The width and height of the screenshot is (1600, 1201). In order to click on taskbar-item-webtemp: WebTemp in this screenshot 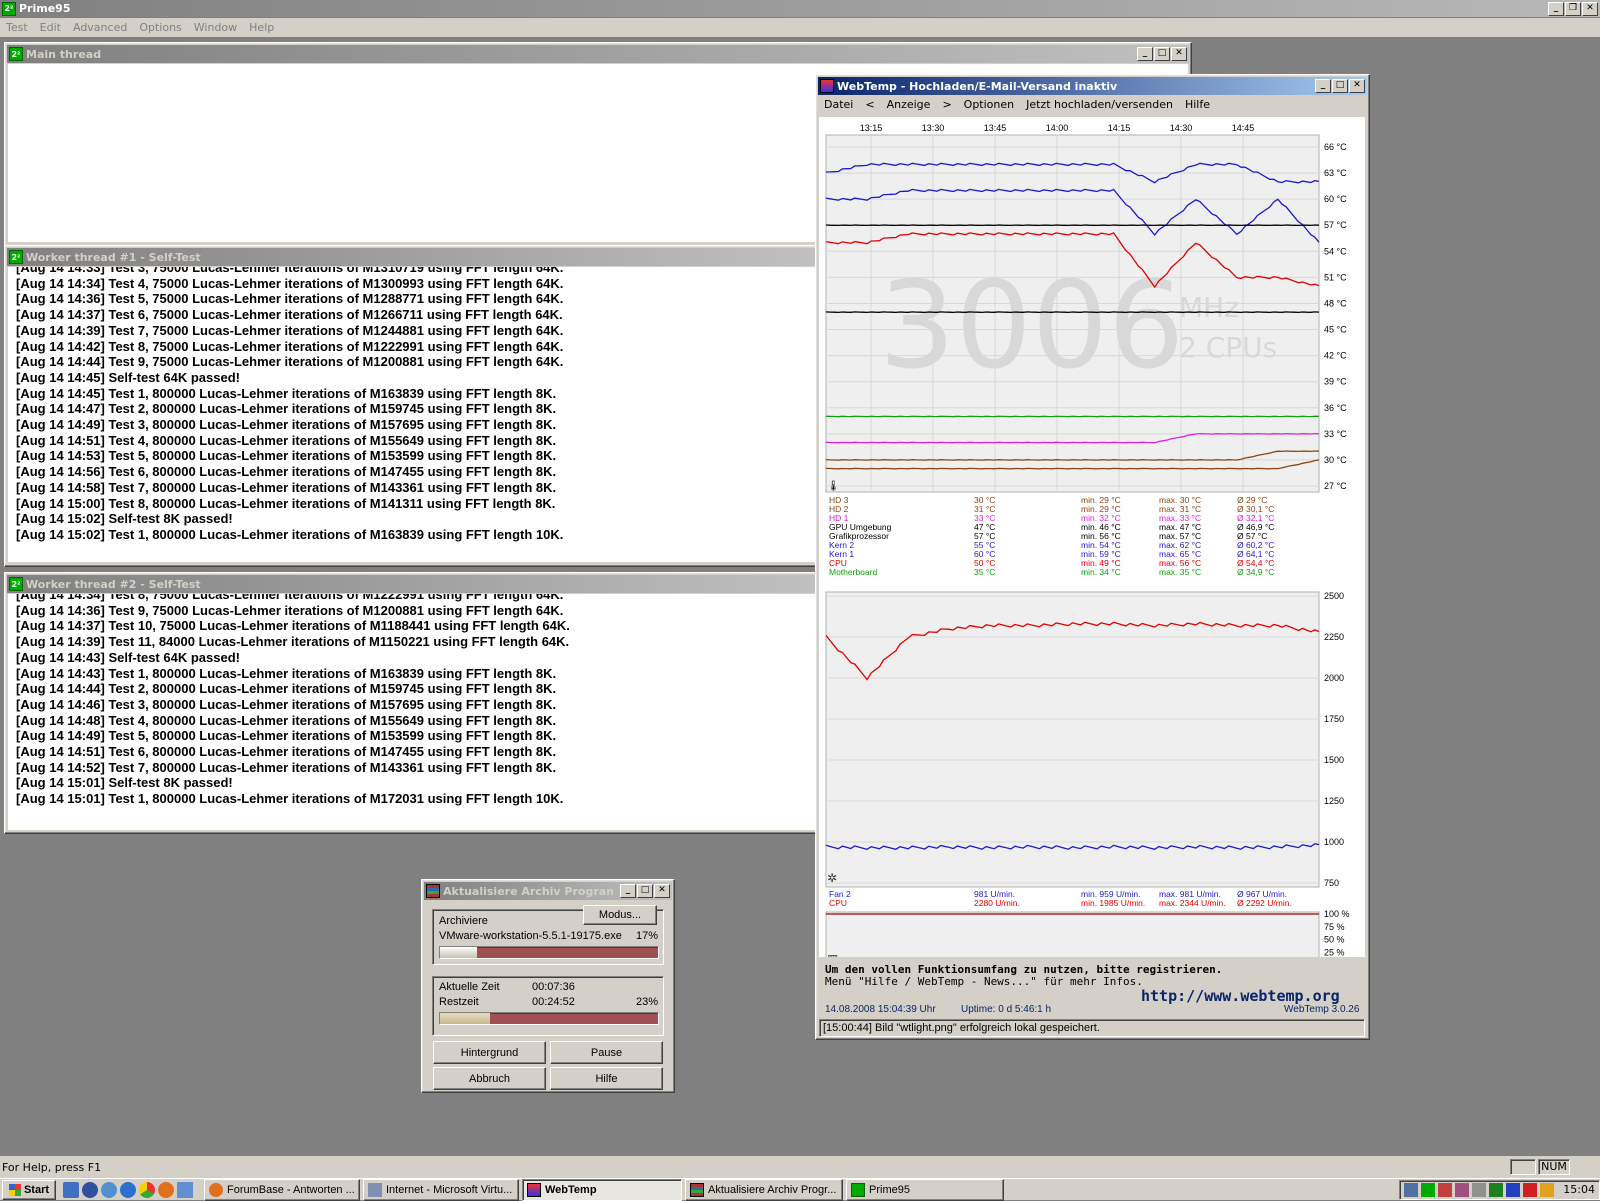, I will do `click(602, 1190)`.